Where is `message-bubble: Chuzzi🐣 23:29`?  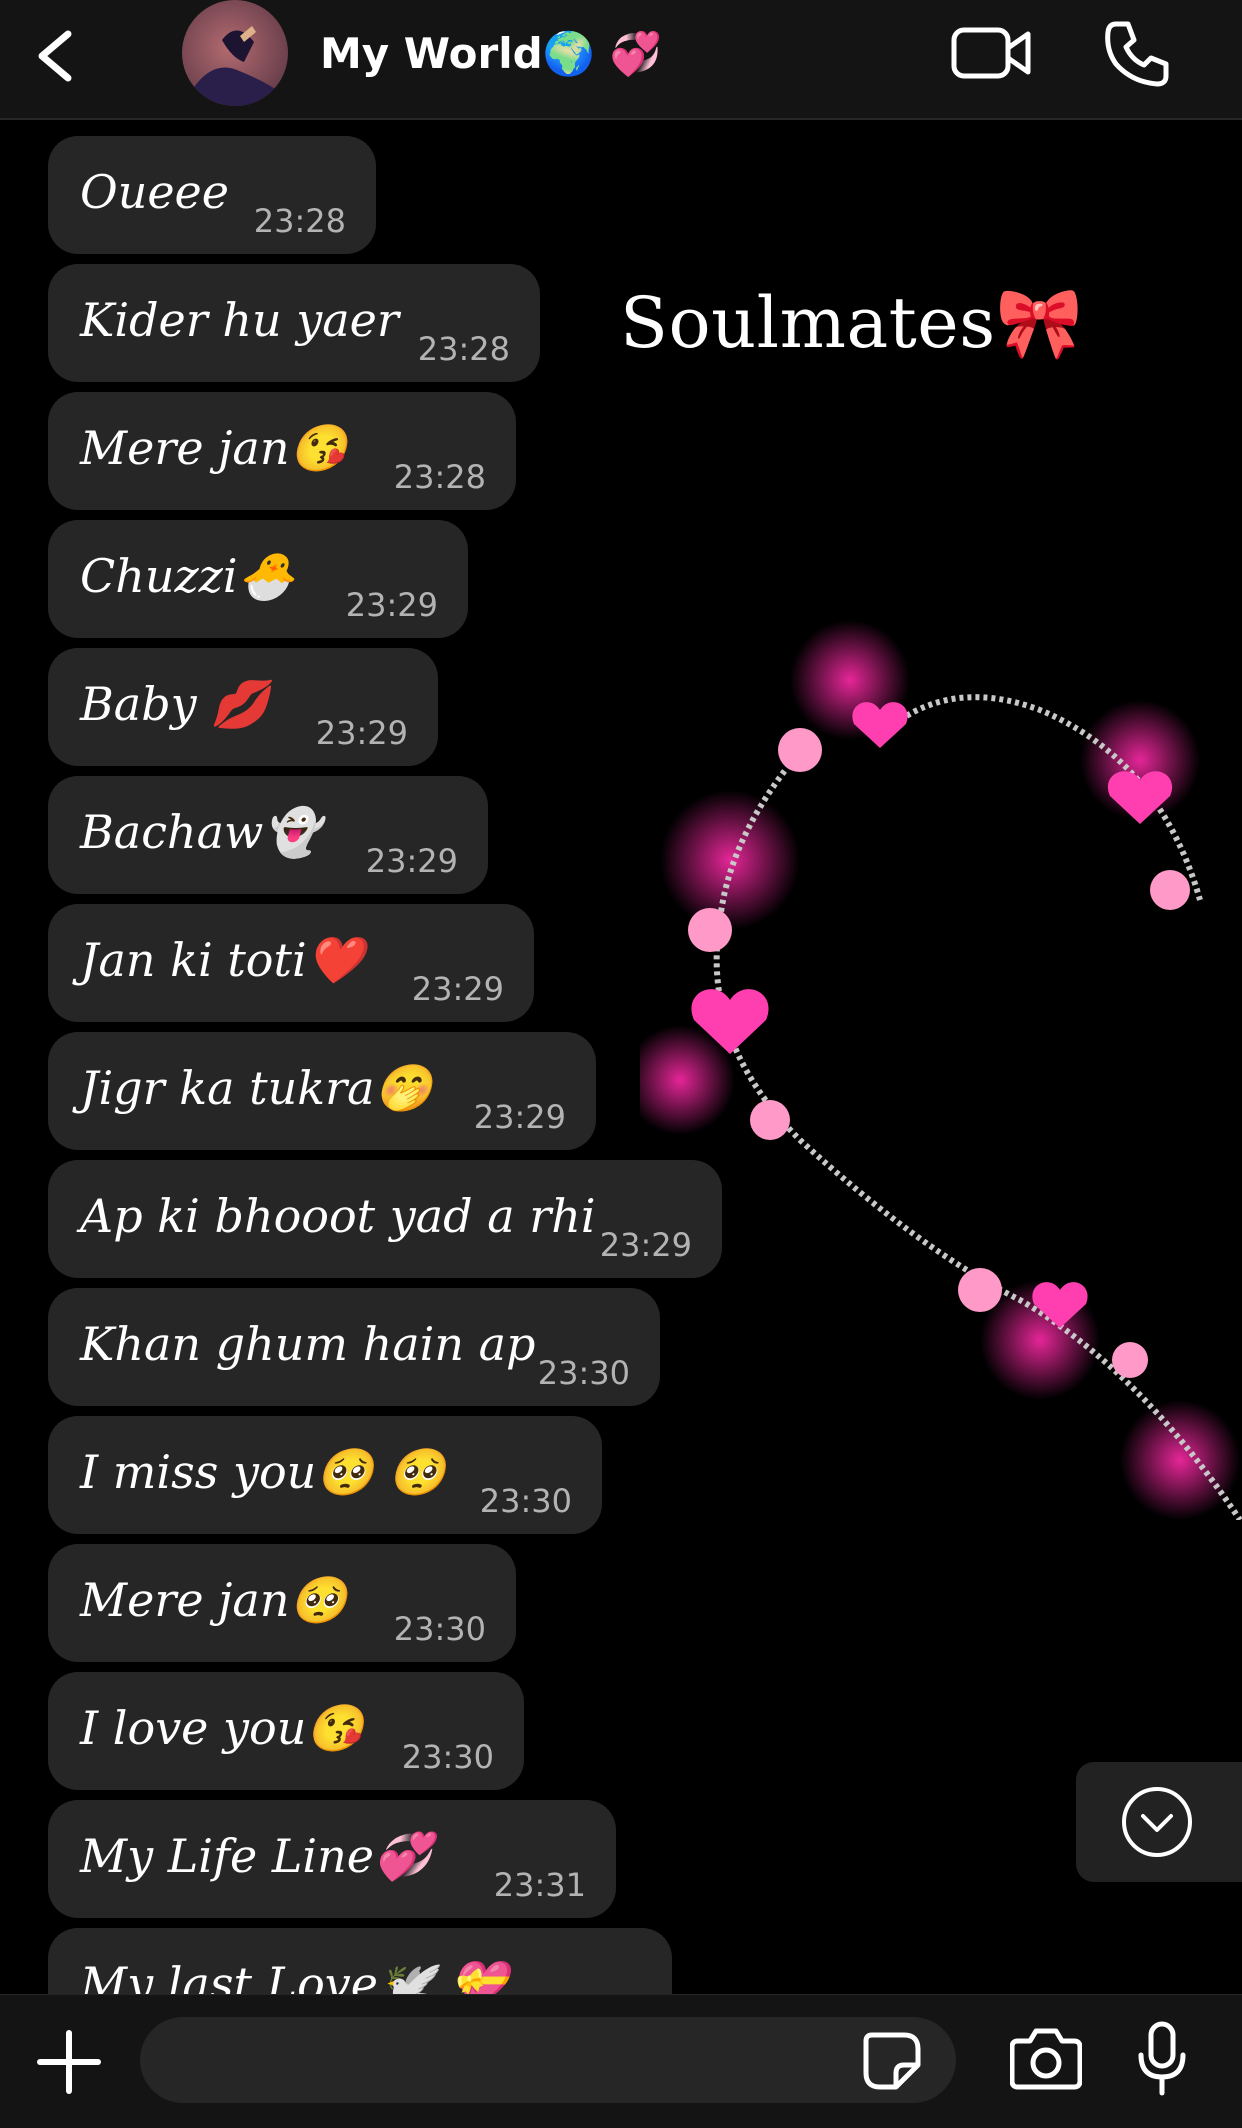
message-bubble: Chuzzi🐣 23:29 is located at coordinates (258, 579).